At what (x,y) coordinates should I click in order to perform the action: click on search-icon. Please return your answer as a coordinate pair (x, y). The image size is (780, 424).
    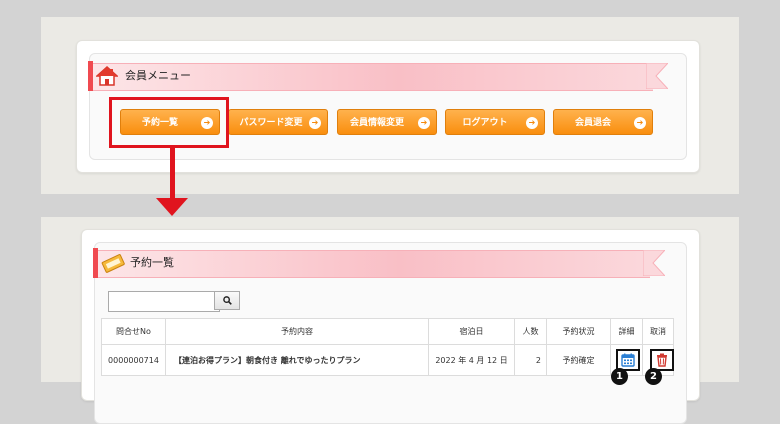
    Looking at the image, I should click on (227, 300).